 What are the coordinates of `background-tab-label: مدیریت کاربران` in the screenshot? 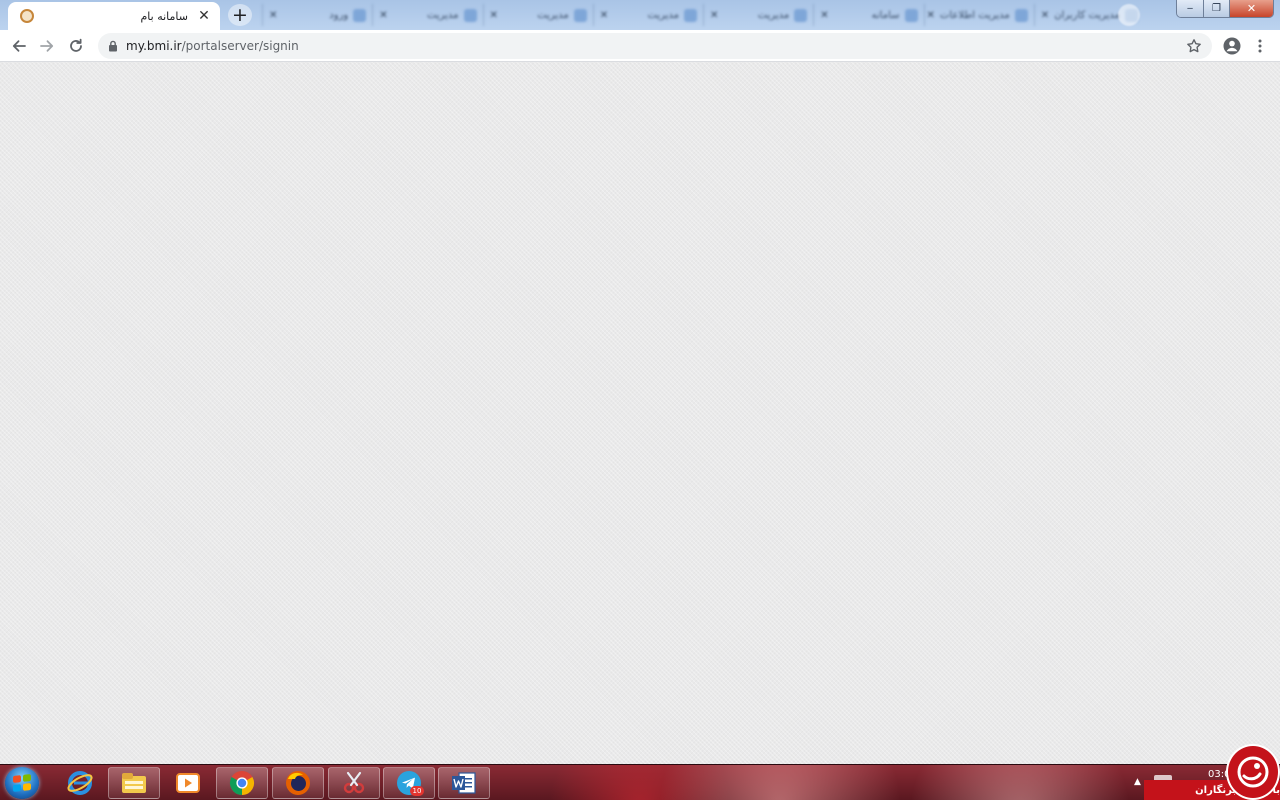 It's located at (1087, 15).